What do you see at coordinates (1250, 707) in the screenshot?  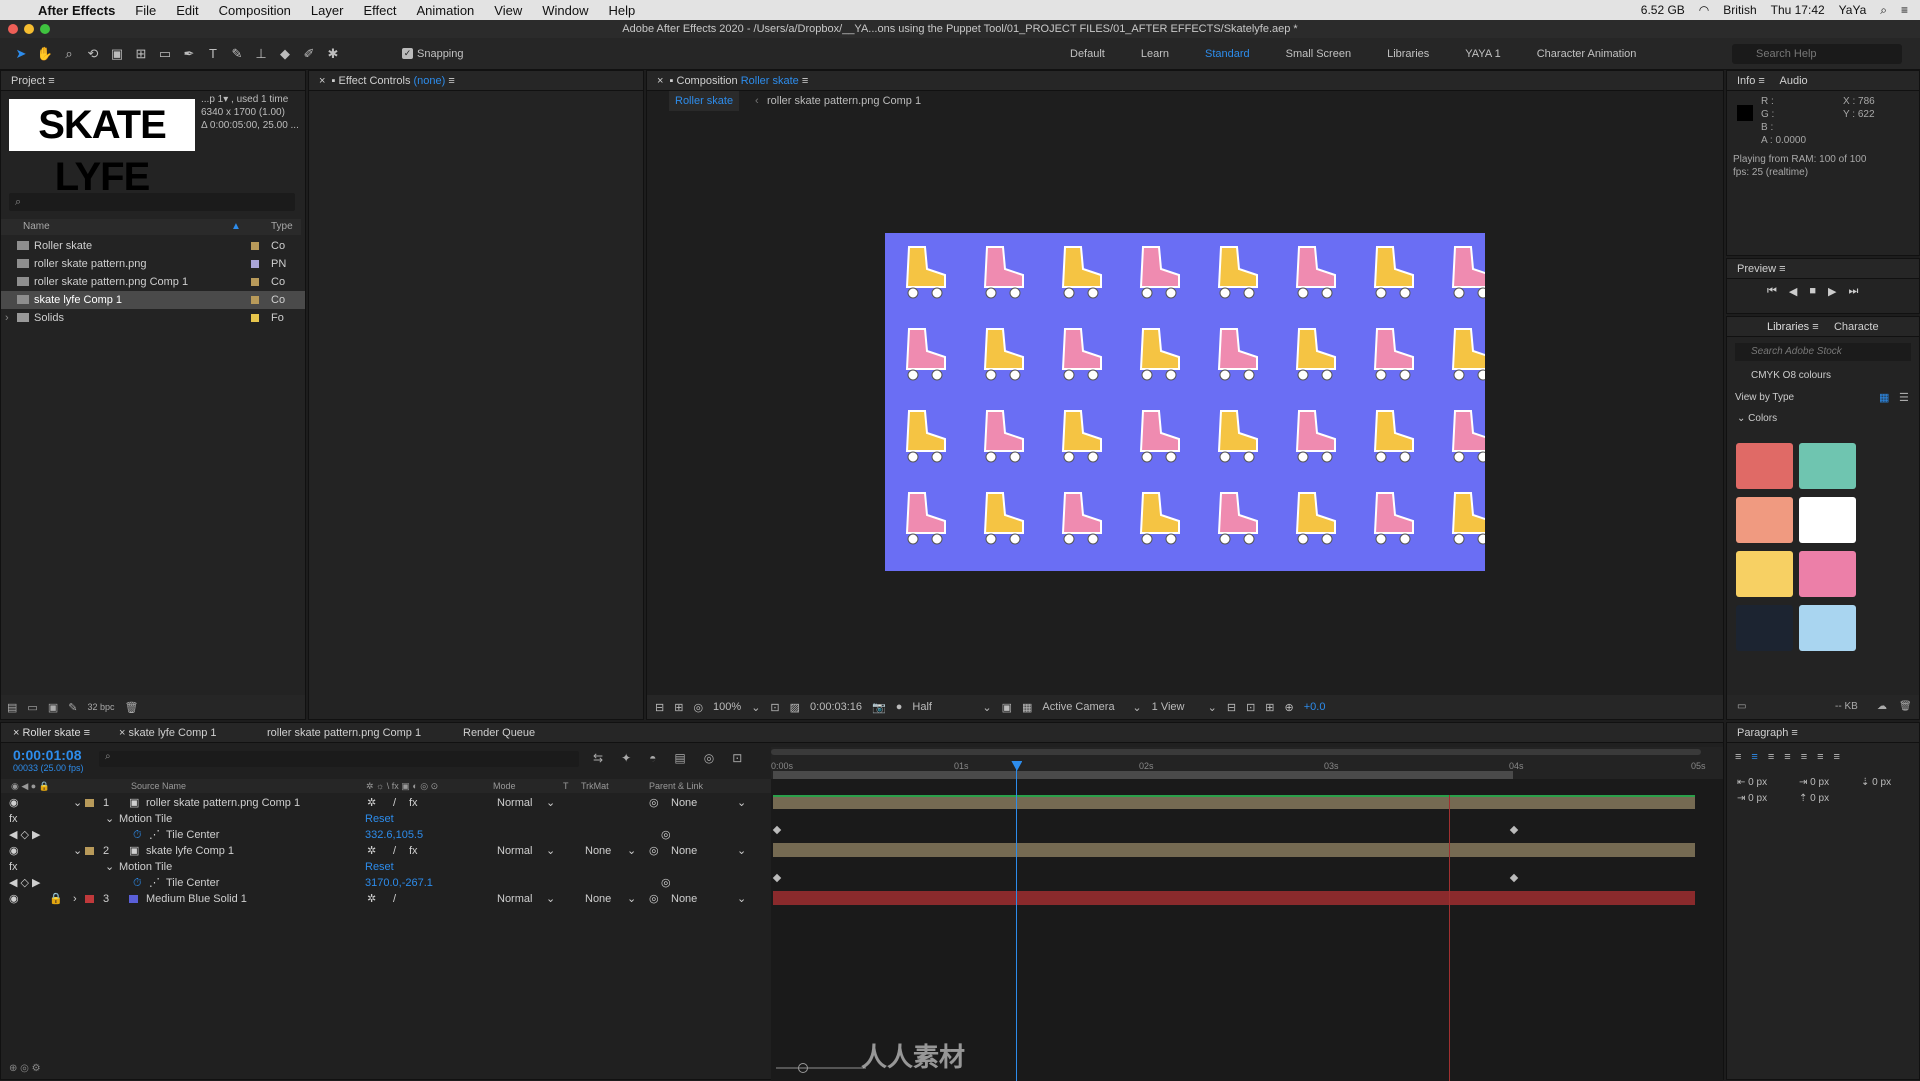 I see `draft-3d-icon: ⊡` at bounding box center [1250, 707].